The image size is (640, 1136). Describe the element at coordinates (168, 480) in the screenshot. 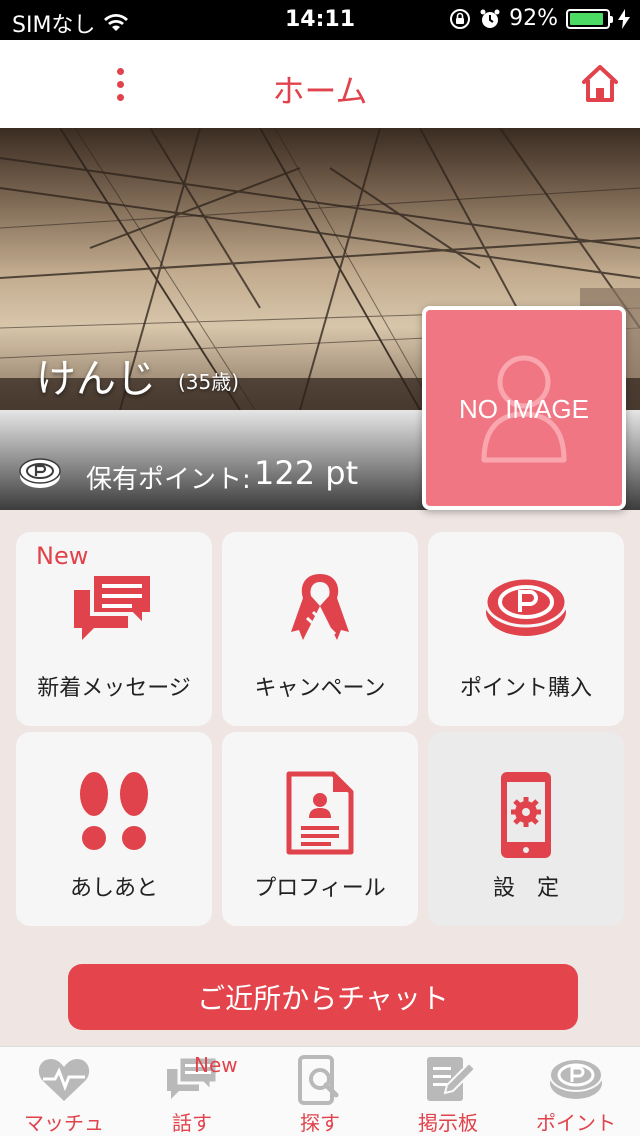

I see `points-label: 保有ポイント:` at that location.